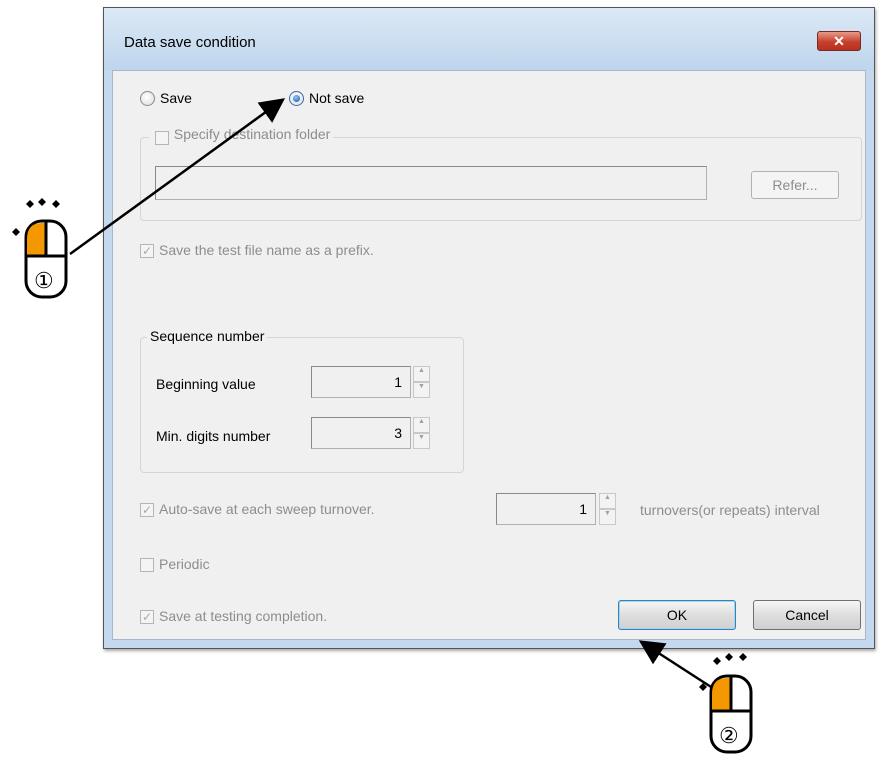 The height and width of the screenshot is (759, 879). What do you see at coordinates (737, 705) in the screenshot?
I see `mouse-step2: ②` at bounding box center [737, 705].